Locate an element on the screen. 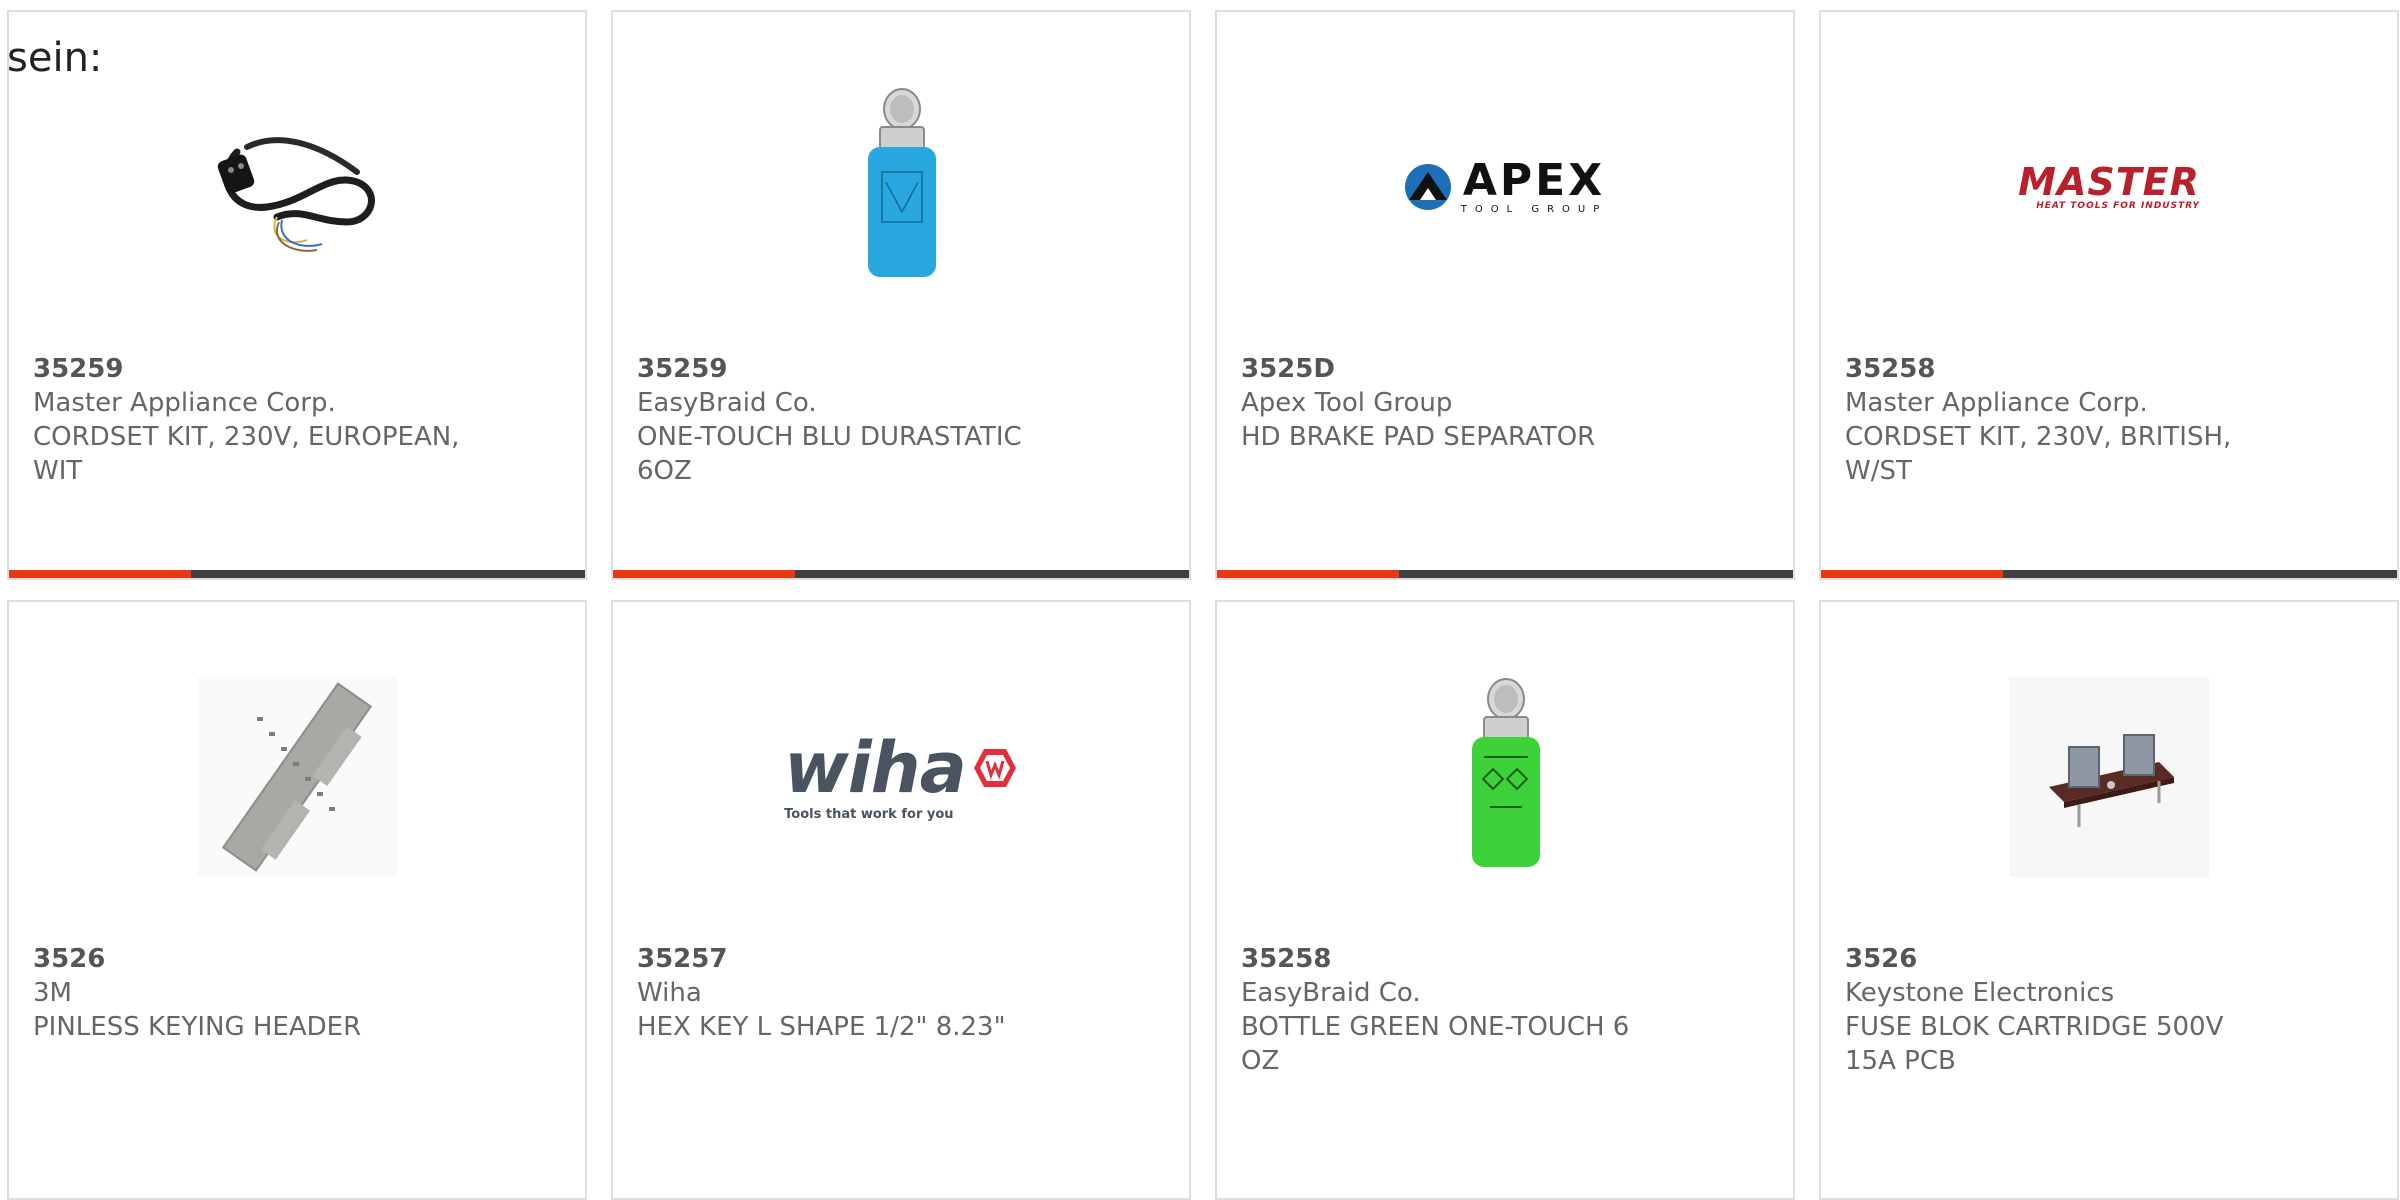 This screenshot has height=1200, width=2400. wiha-logo-word: wiha is located at coordinates (875, 767).